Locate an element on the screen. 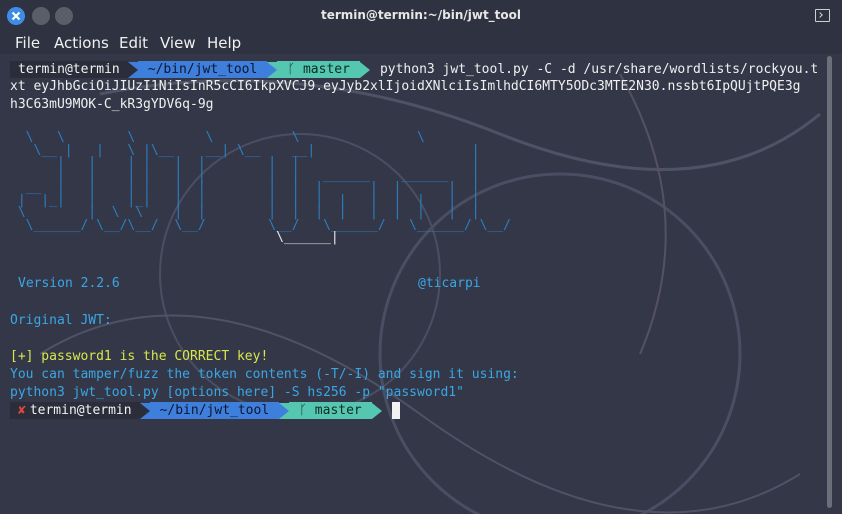 This screenshot has height=514, width=842. command-continuation: h3C63mU9MOK-C_kR3gYDV6q-9g is located at coordinates (112, 104).